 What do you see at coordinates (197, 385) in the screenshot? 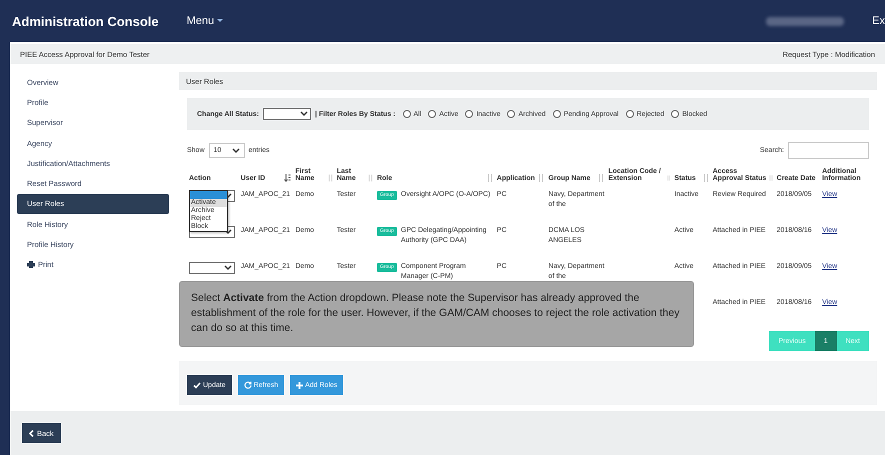
I see `check-icon` at bounding box center [197, 385].